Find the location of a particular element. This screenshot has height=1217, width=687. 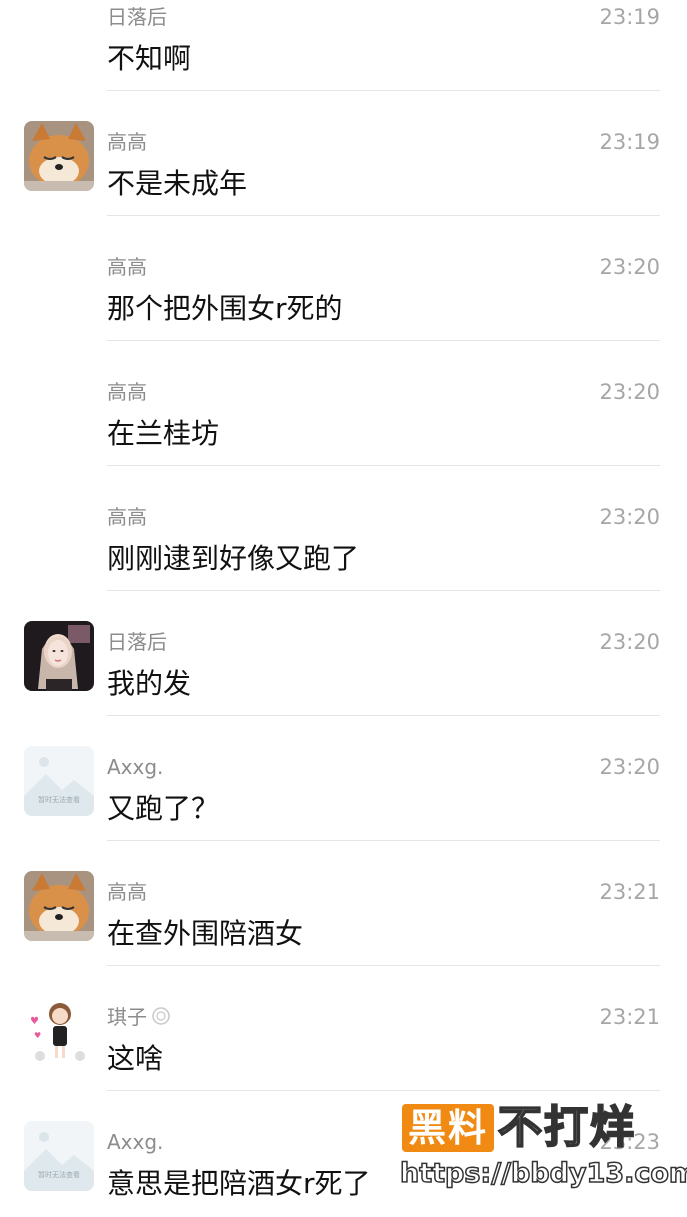

message-row: 高高 23:21 在查外围陪酒女 is located at coordinates (343, 941).